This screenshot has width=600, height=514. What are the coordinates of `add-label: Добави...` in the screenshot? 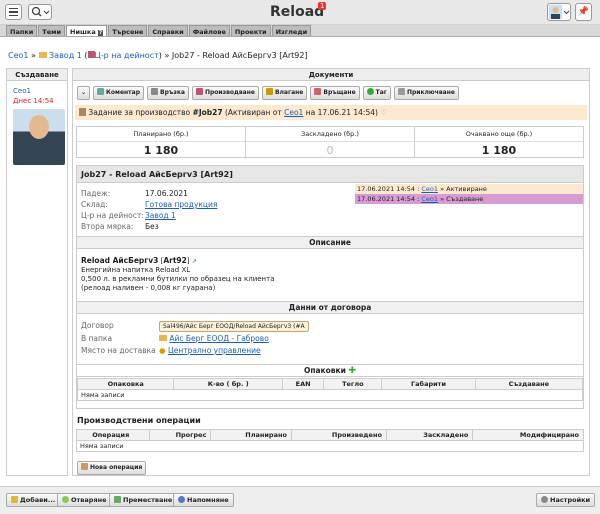 It's located at (38, 500).